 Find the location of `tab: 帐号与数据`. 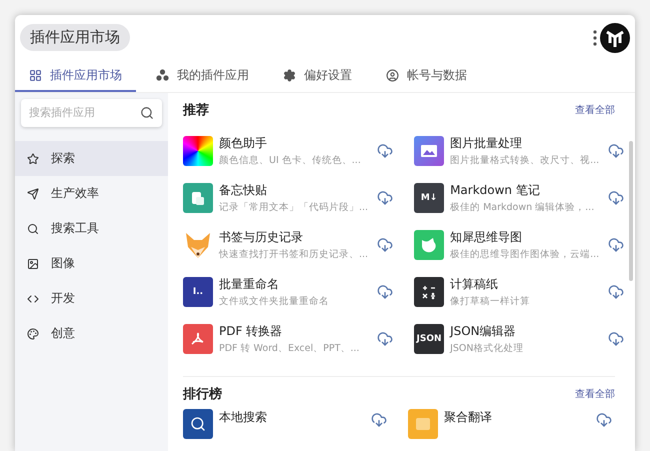

tab: 帐号与数据 is located at coordinates (426, 76).